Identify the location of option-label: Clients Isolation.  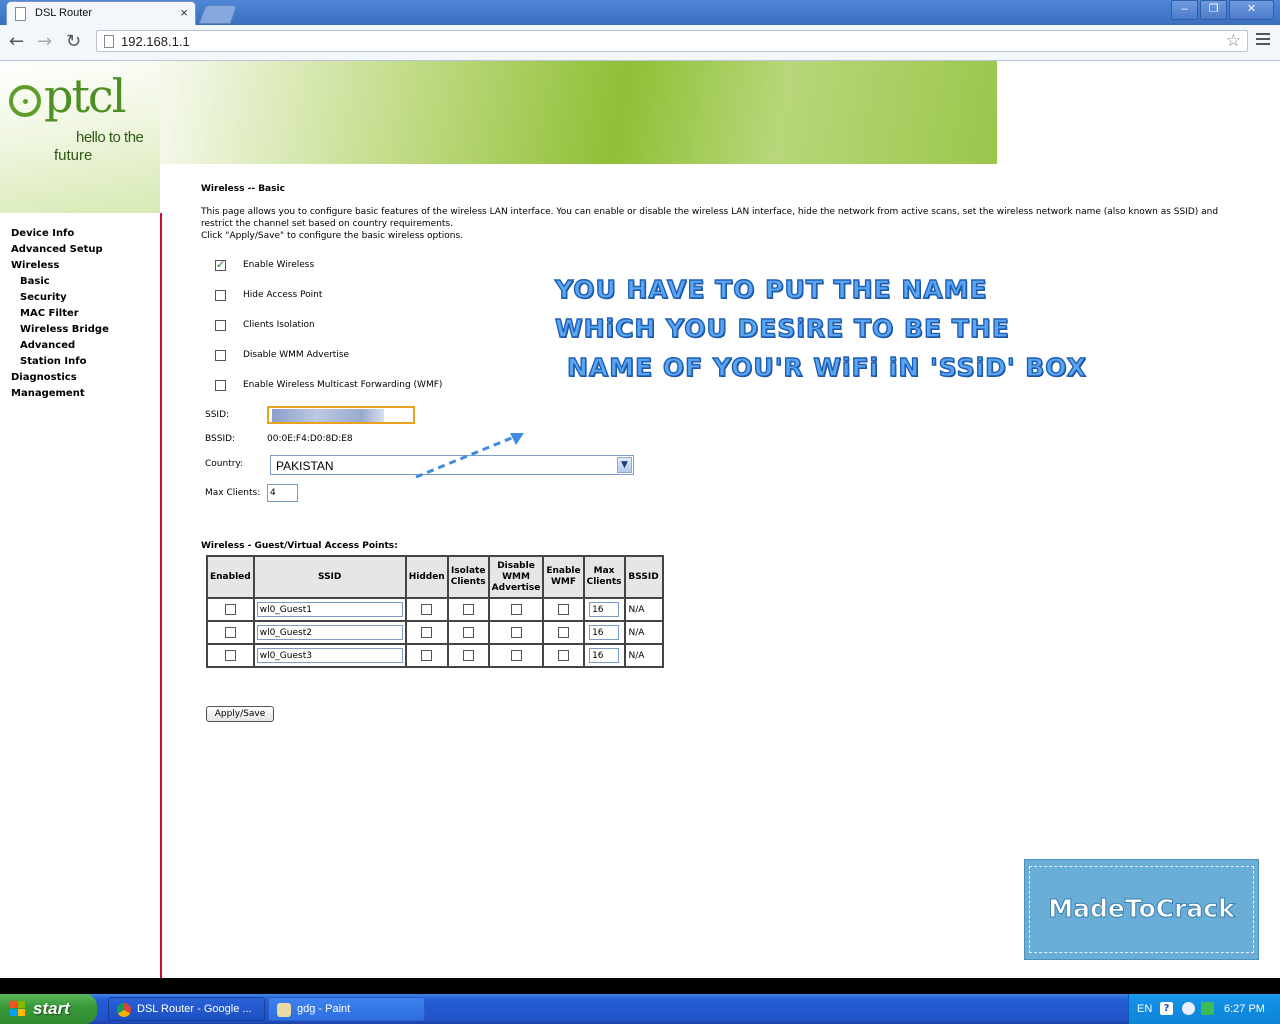
(279, 325).